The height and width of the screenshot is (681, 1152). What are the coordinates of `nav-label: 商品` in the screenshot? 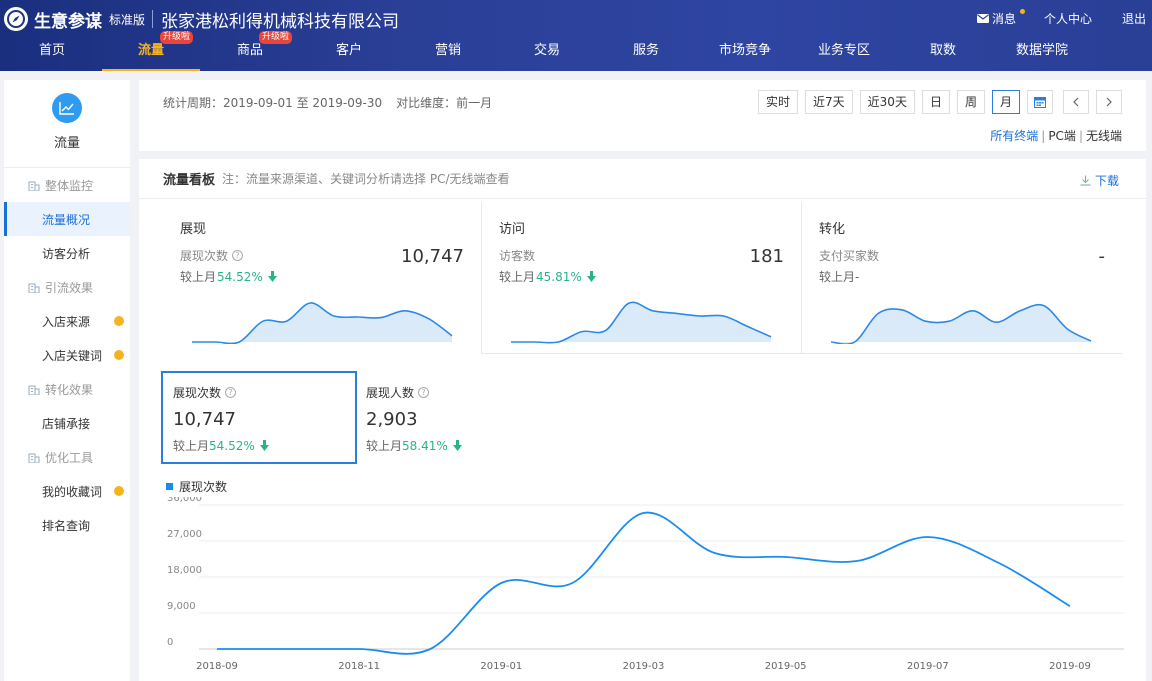 It's located at (250, 50).